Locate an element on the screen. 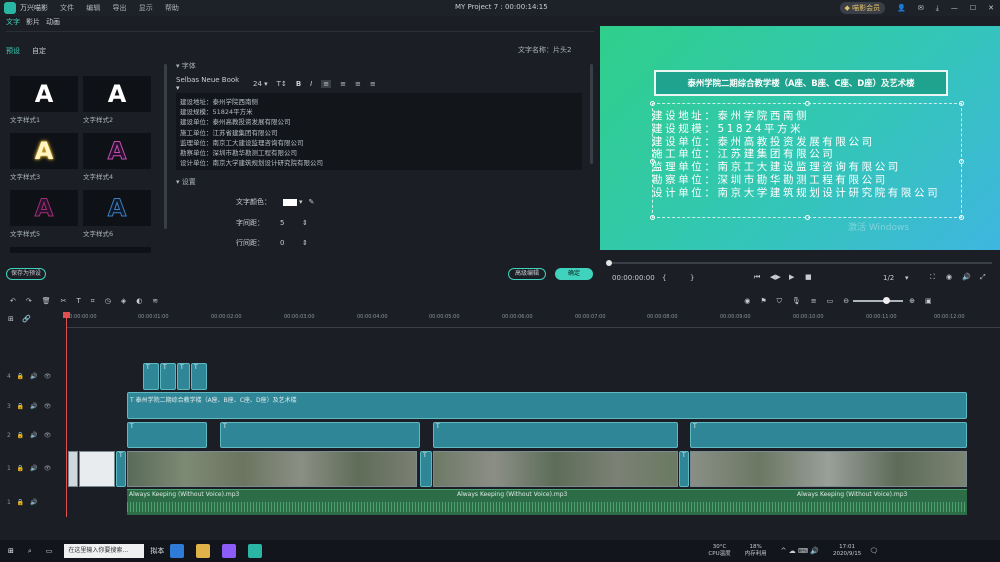 The width and height of the screenshot is (1000, 562). folder-icon is located at coordinates (203, 551).